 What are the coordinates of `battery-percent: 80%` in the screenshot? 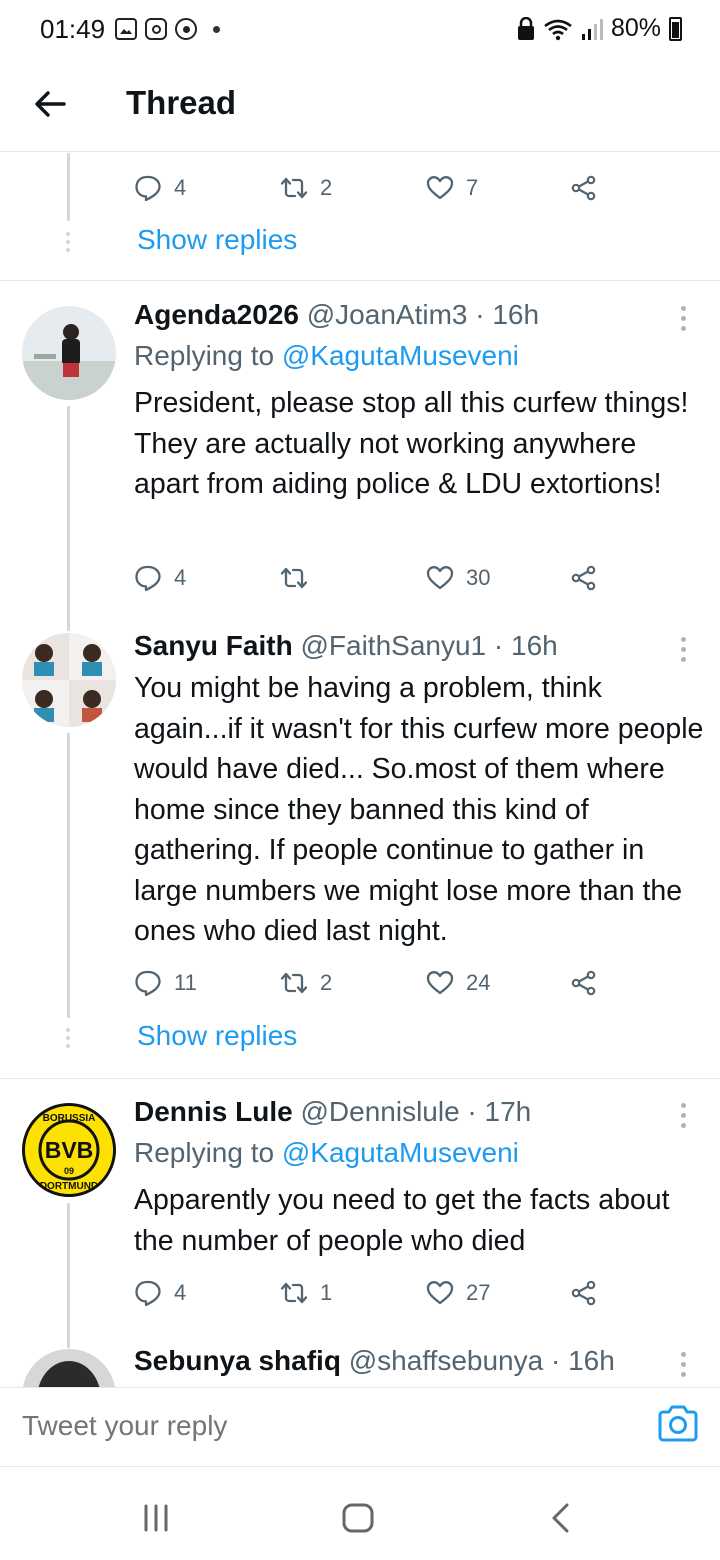 It's located at (635, 28).